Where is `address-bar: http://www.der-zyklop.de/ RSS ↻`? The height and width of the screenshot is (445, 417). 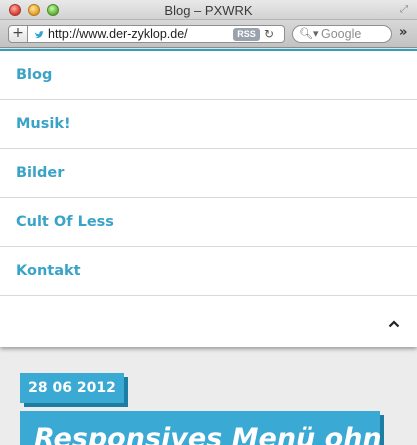
address-bar: http://www.der-zyklop.de/ RSS ↻ is located at coordinates (156, 34).